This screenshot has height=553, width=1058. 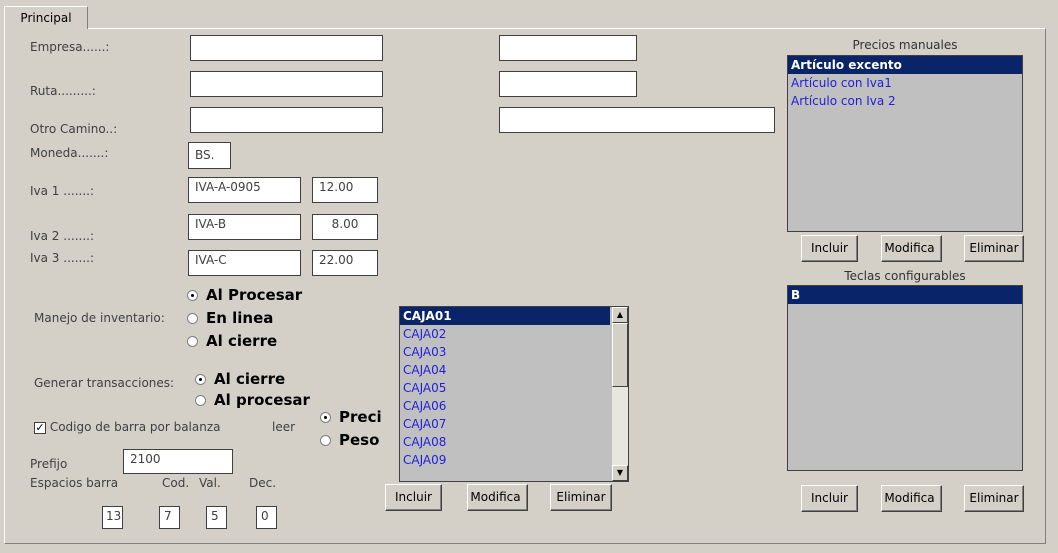 What do you see at coordinates (505, 460) in the screenshot?
I see `list-item: CAJA09` at bounding box center [505, 460].